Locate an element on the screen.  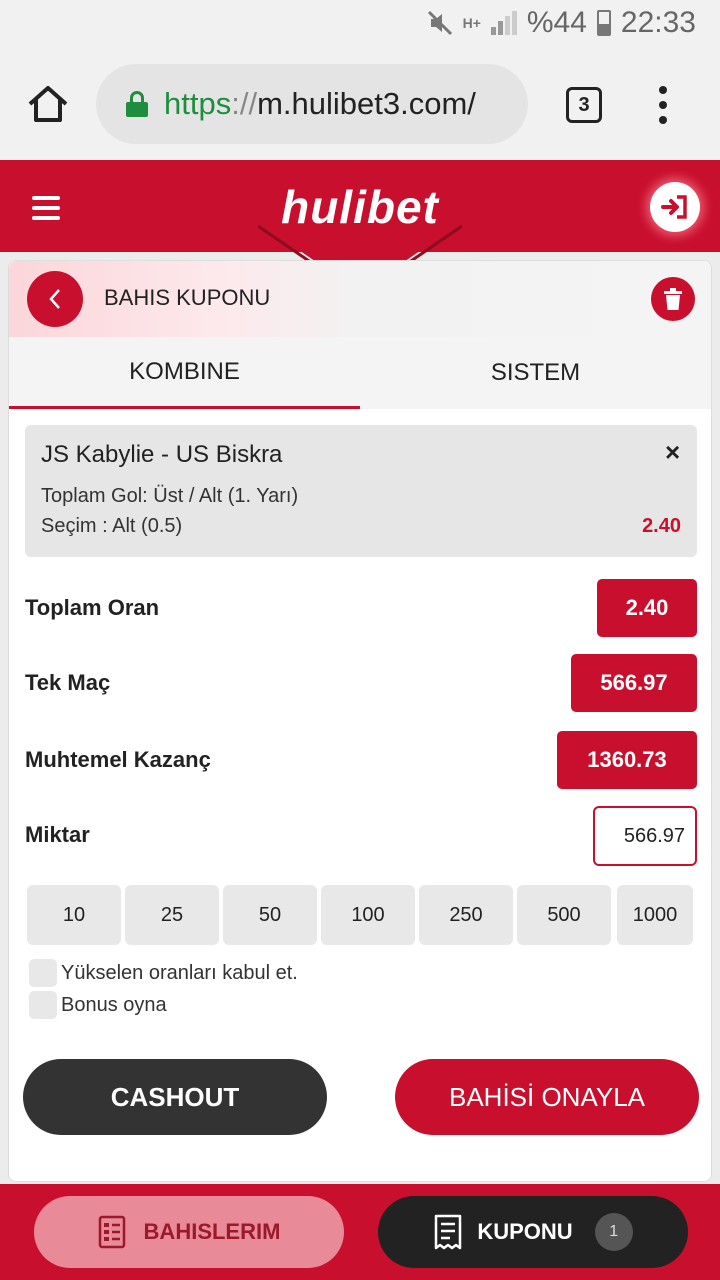
remove-selection-icon: × is located at coordinates (672, 452).